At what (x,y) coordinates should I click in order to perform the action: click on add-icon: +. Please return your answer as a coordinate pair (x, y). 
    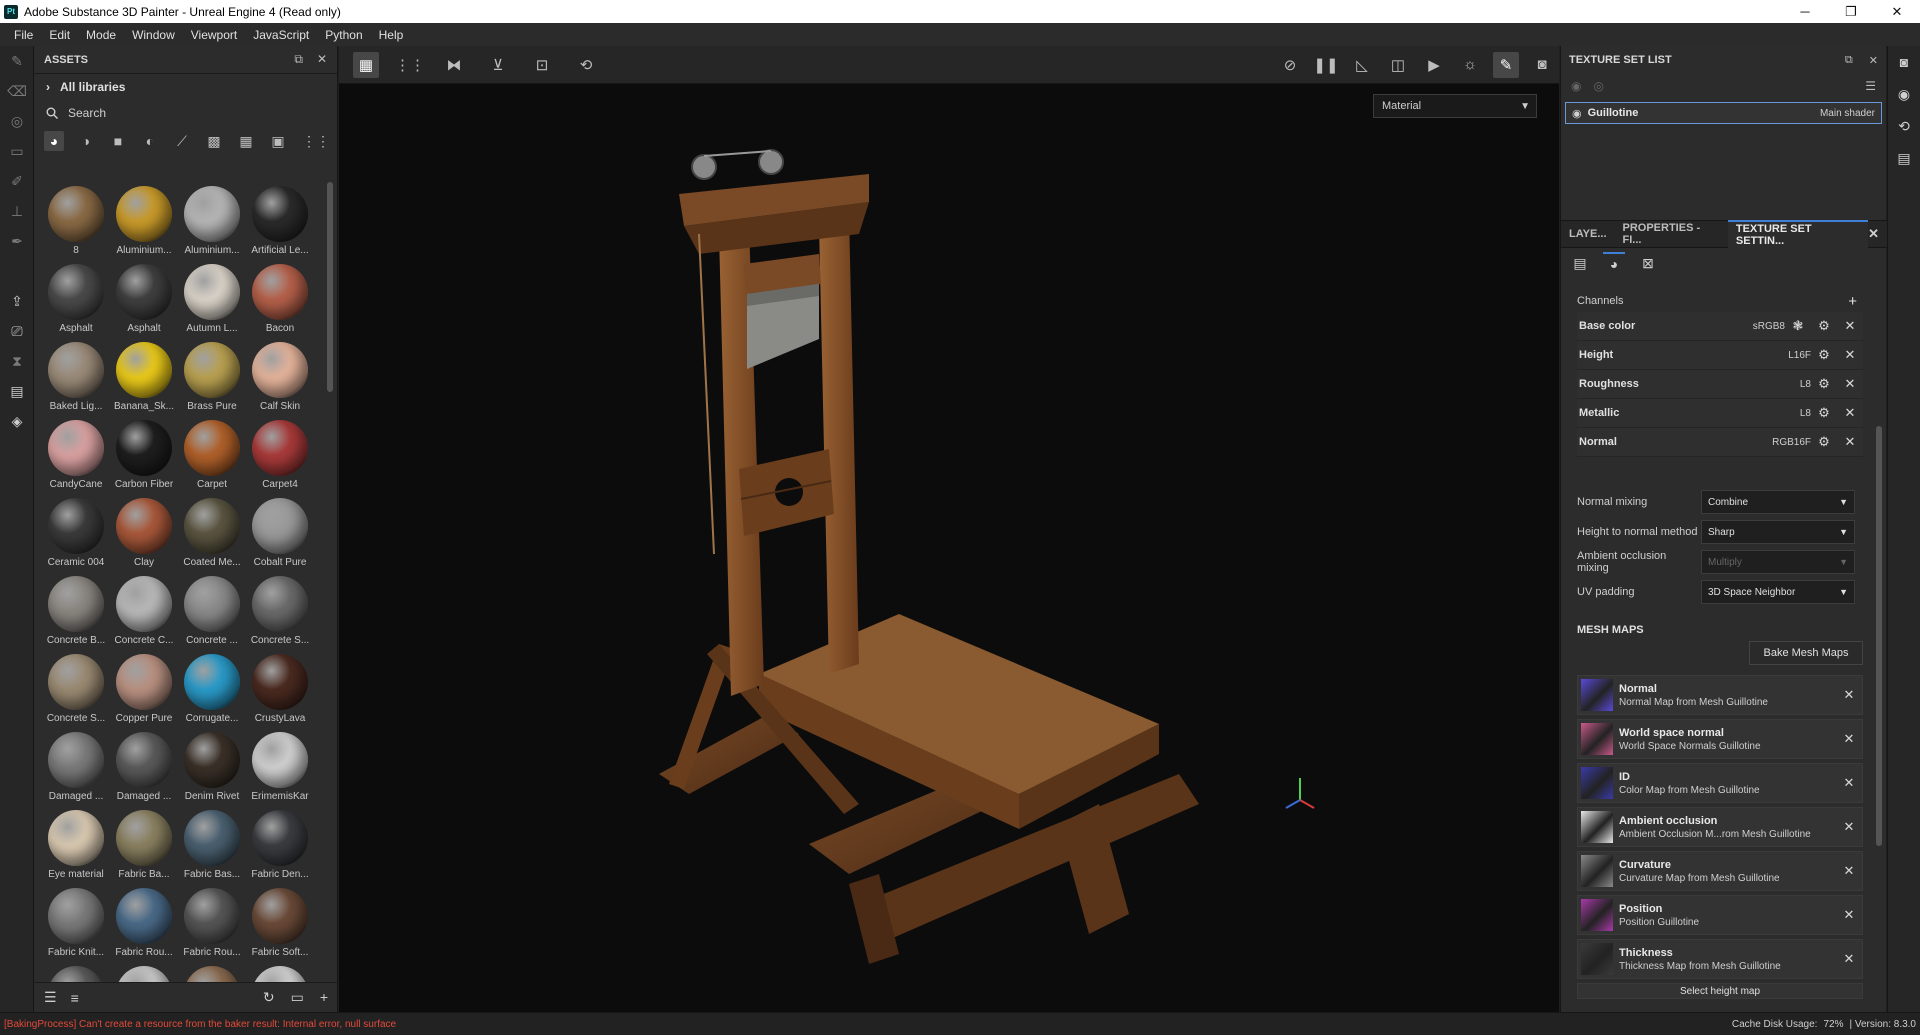
    Looking at the image, I should click on (324, 997).